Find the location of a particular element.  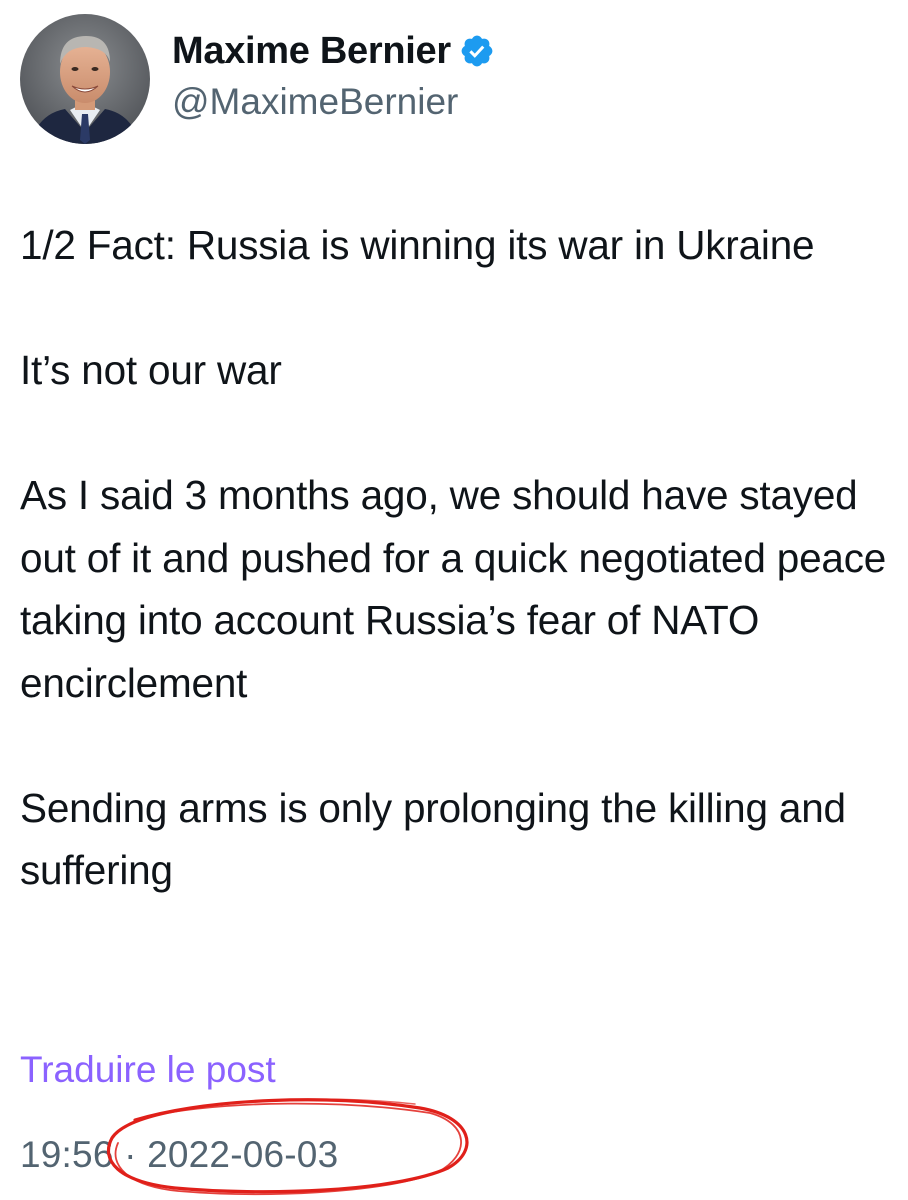

tweet-timestamp: 19:56 · 2022-06-03 is located at coordinates (179, 1155).